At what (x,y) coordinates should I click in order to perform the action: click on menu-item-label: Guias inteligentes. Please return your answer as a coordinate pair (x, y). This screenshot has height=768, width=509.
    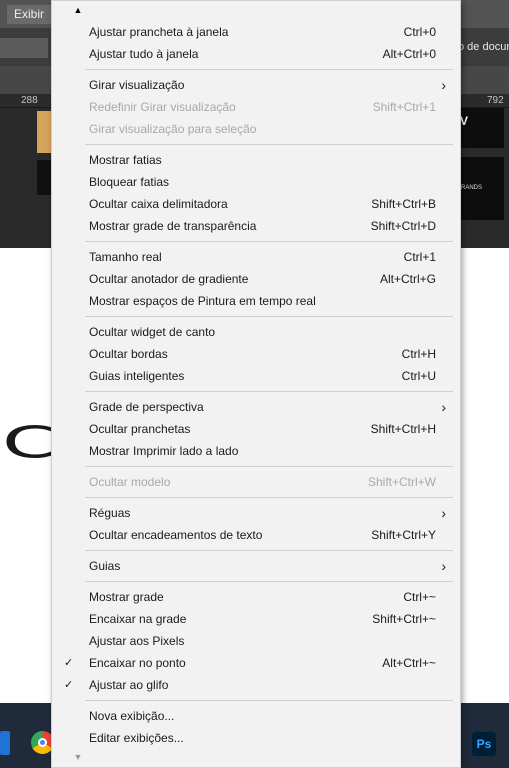
    Looking at the image, I should click on (137, 376).